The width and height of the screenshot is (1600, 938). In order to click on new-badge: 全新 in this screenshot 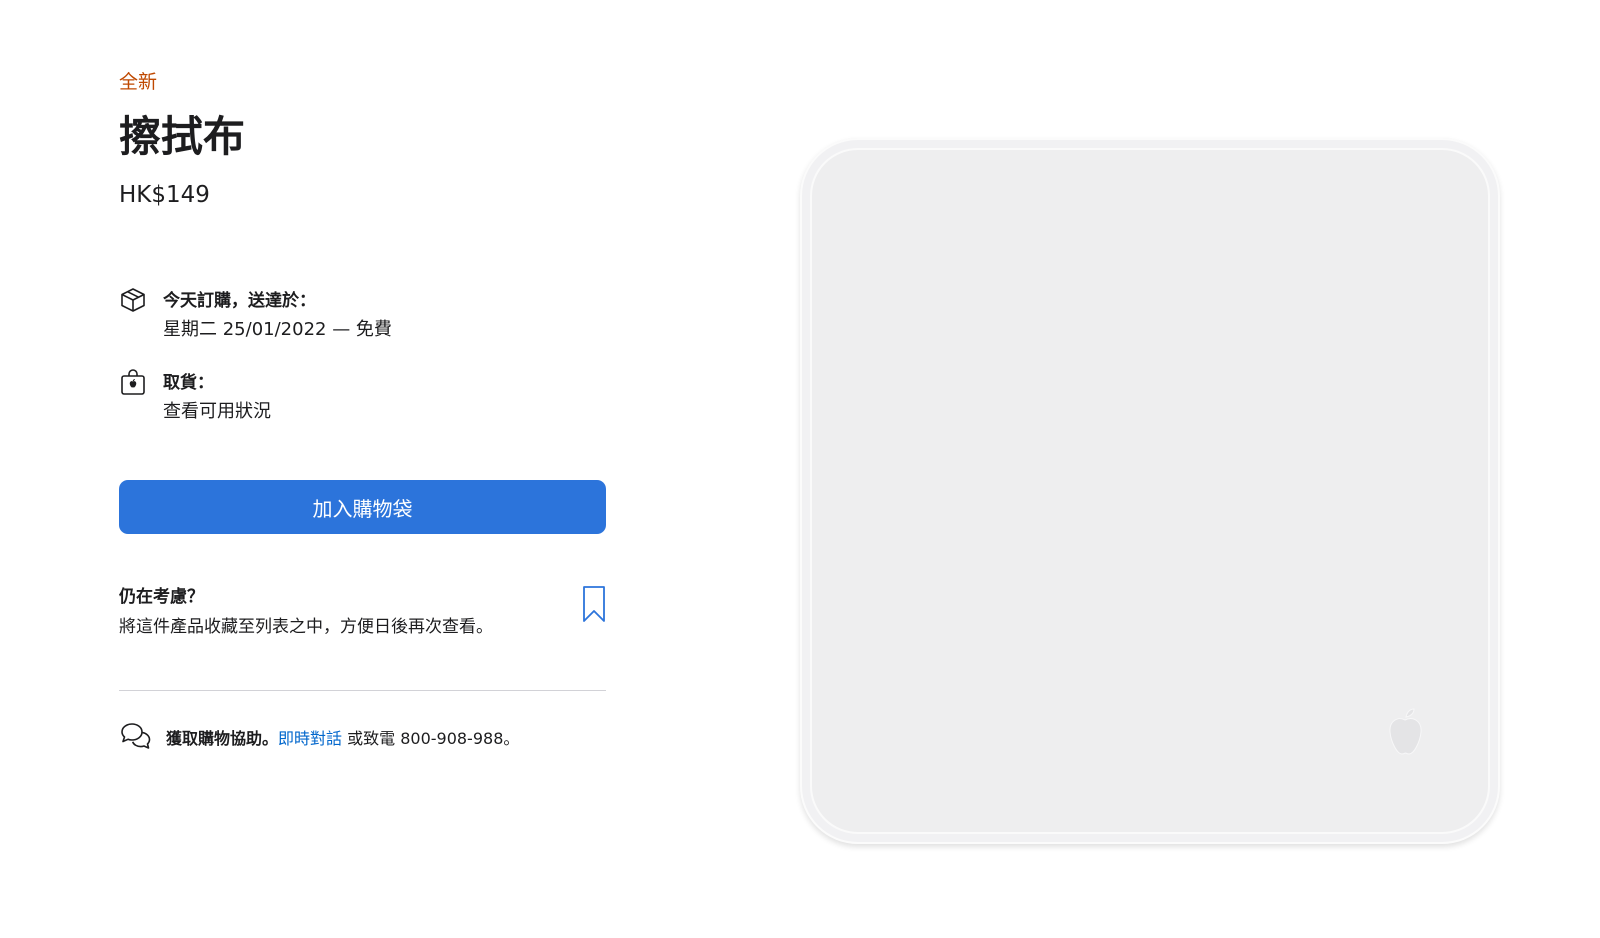, I will do `click(138, 82)`.